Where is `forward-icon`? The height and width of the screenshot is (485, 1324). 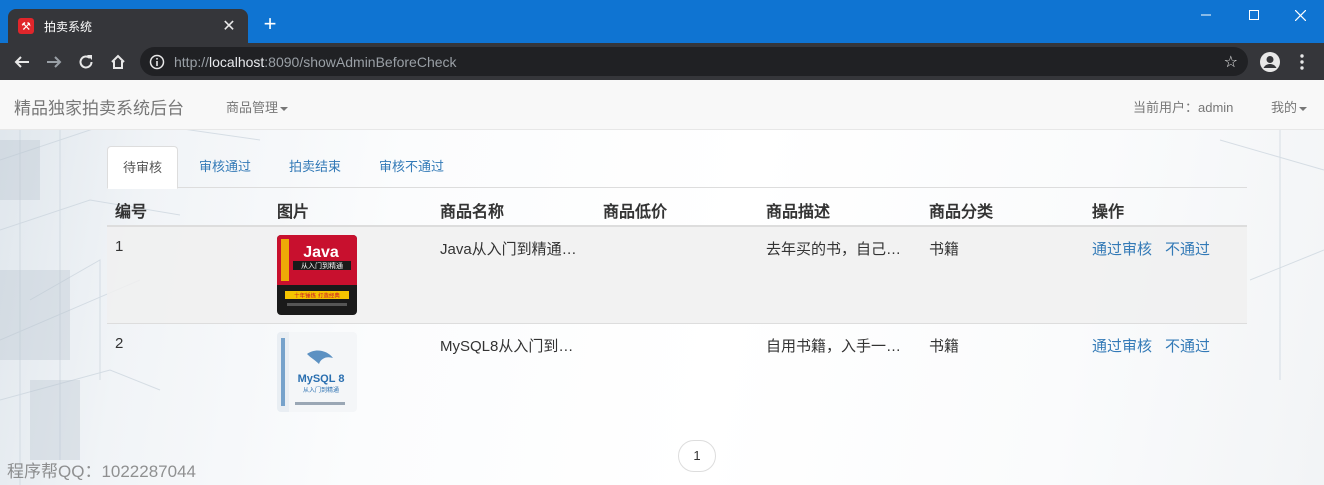 forward-icon is located at coordinates (54, 62).